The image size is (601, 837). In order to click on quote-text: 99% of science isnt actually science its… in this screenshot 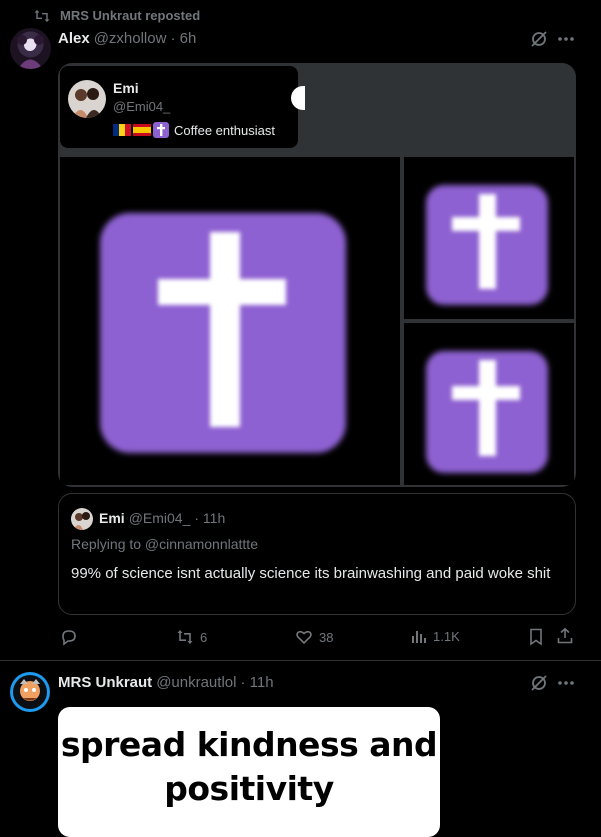, I will do `click(311, 573)`.